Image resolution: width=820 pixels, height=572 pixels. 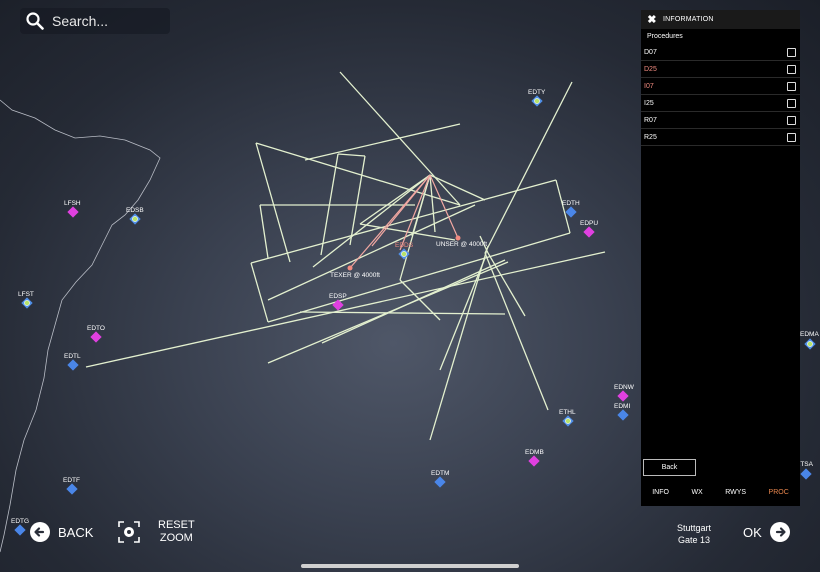 What do you see at coordinates (694, 540) in the screenshot?
I see `stand-gate: Gate 13` at bounding box center [694, 540].